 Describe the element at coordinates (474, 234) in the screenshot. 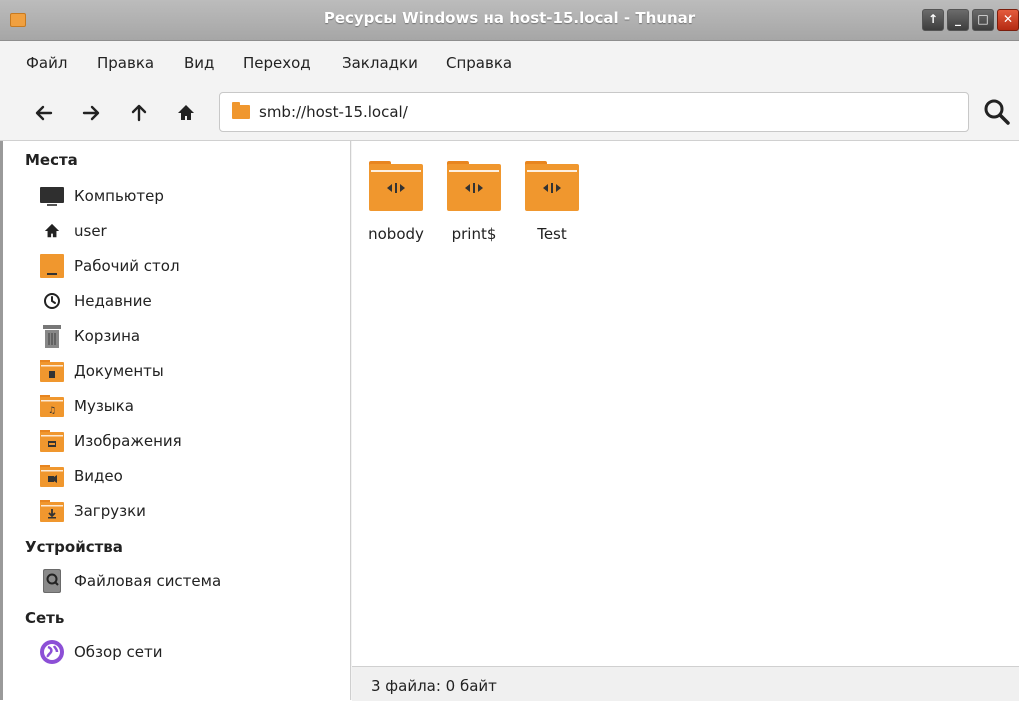

I see `file-name: print$` at that location.